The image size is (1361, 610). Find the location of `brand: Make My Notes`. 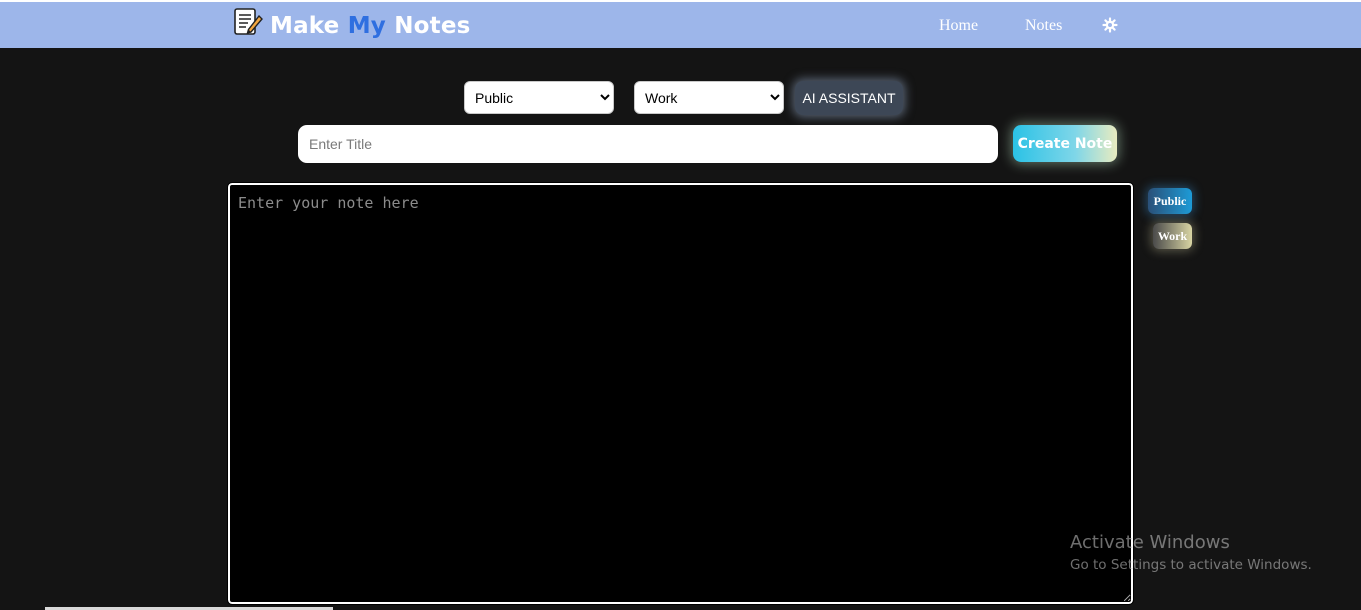

brand: Make My Notes is located at coordinates (351, 26).